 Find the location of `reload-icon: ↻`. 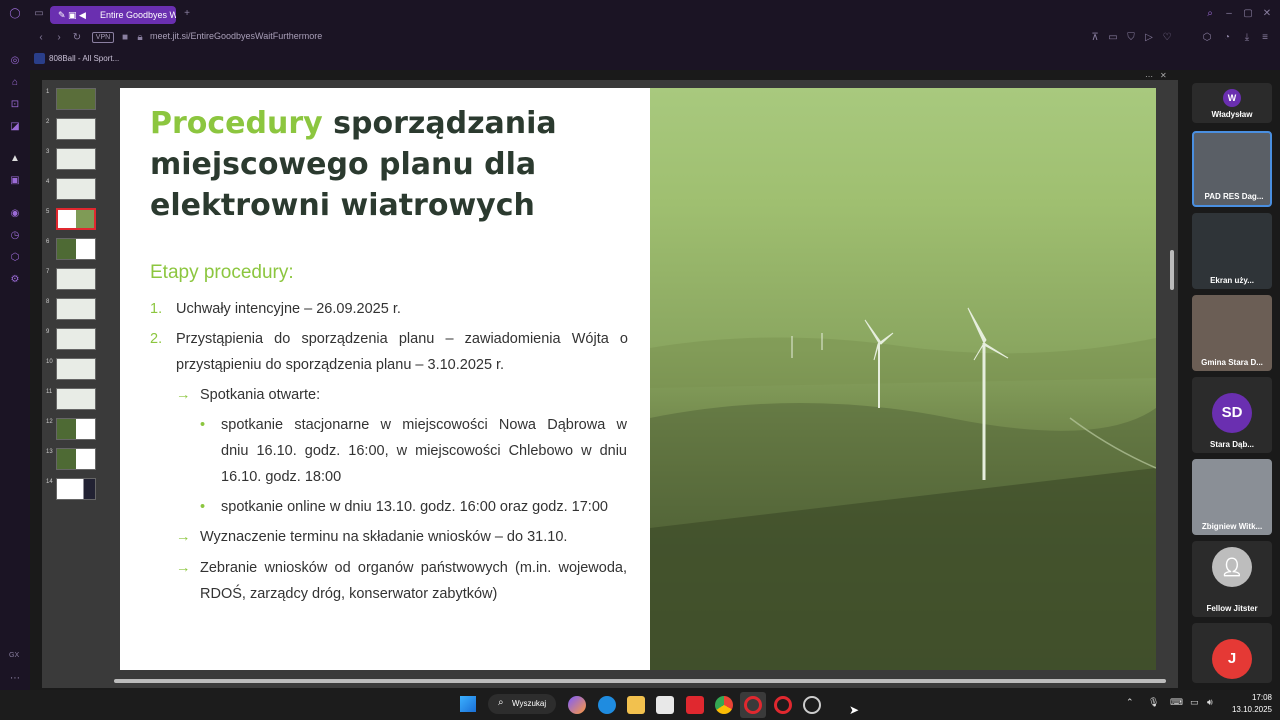

reload-icon: ↻ is located at coordinates (77, 38).